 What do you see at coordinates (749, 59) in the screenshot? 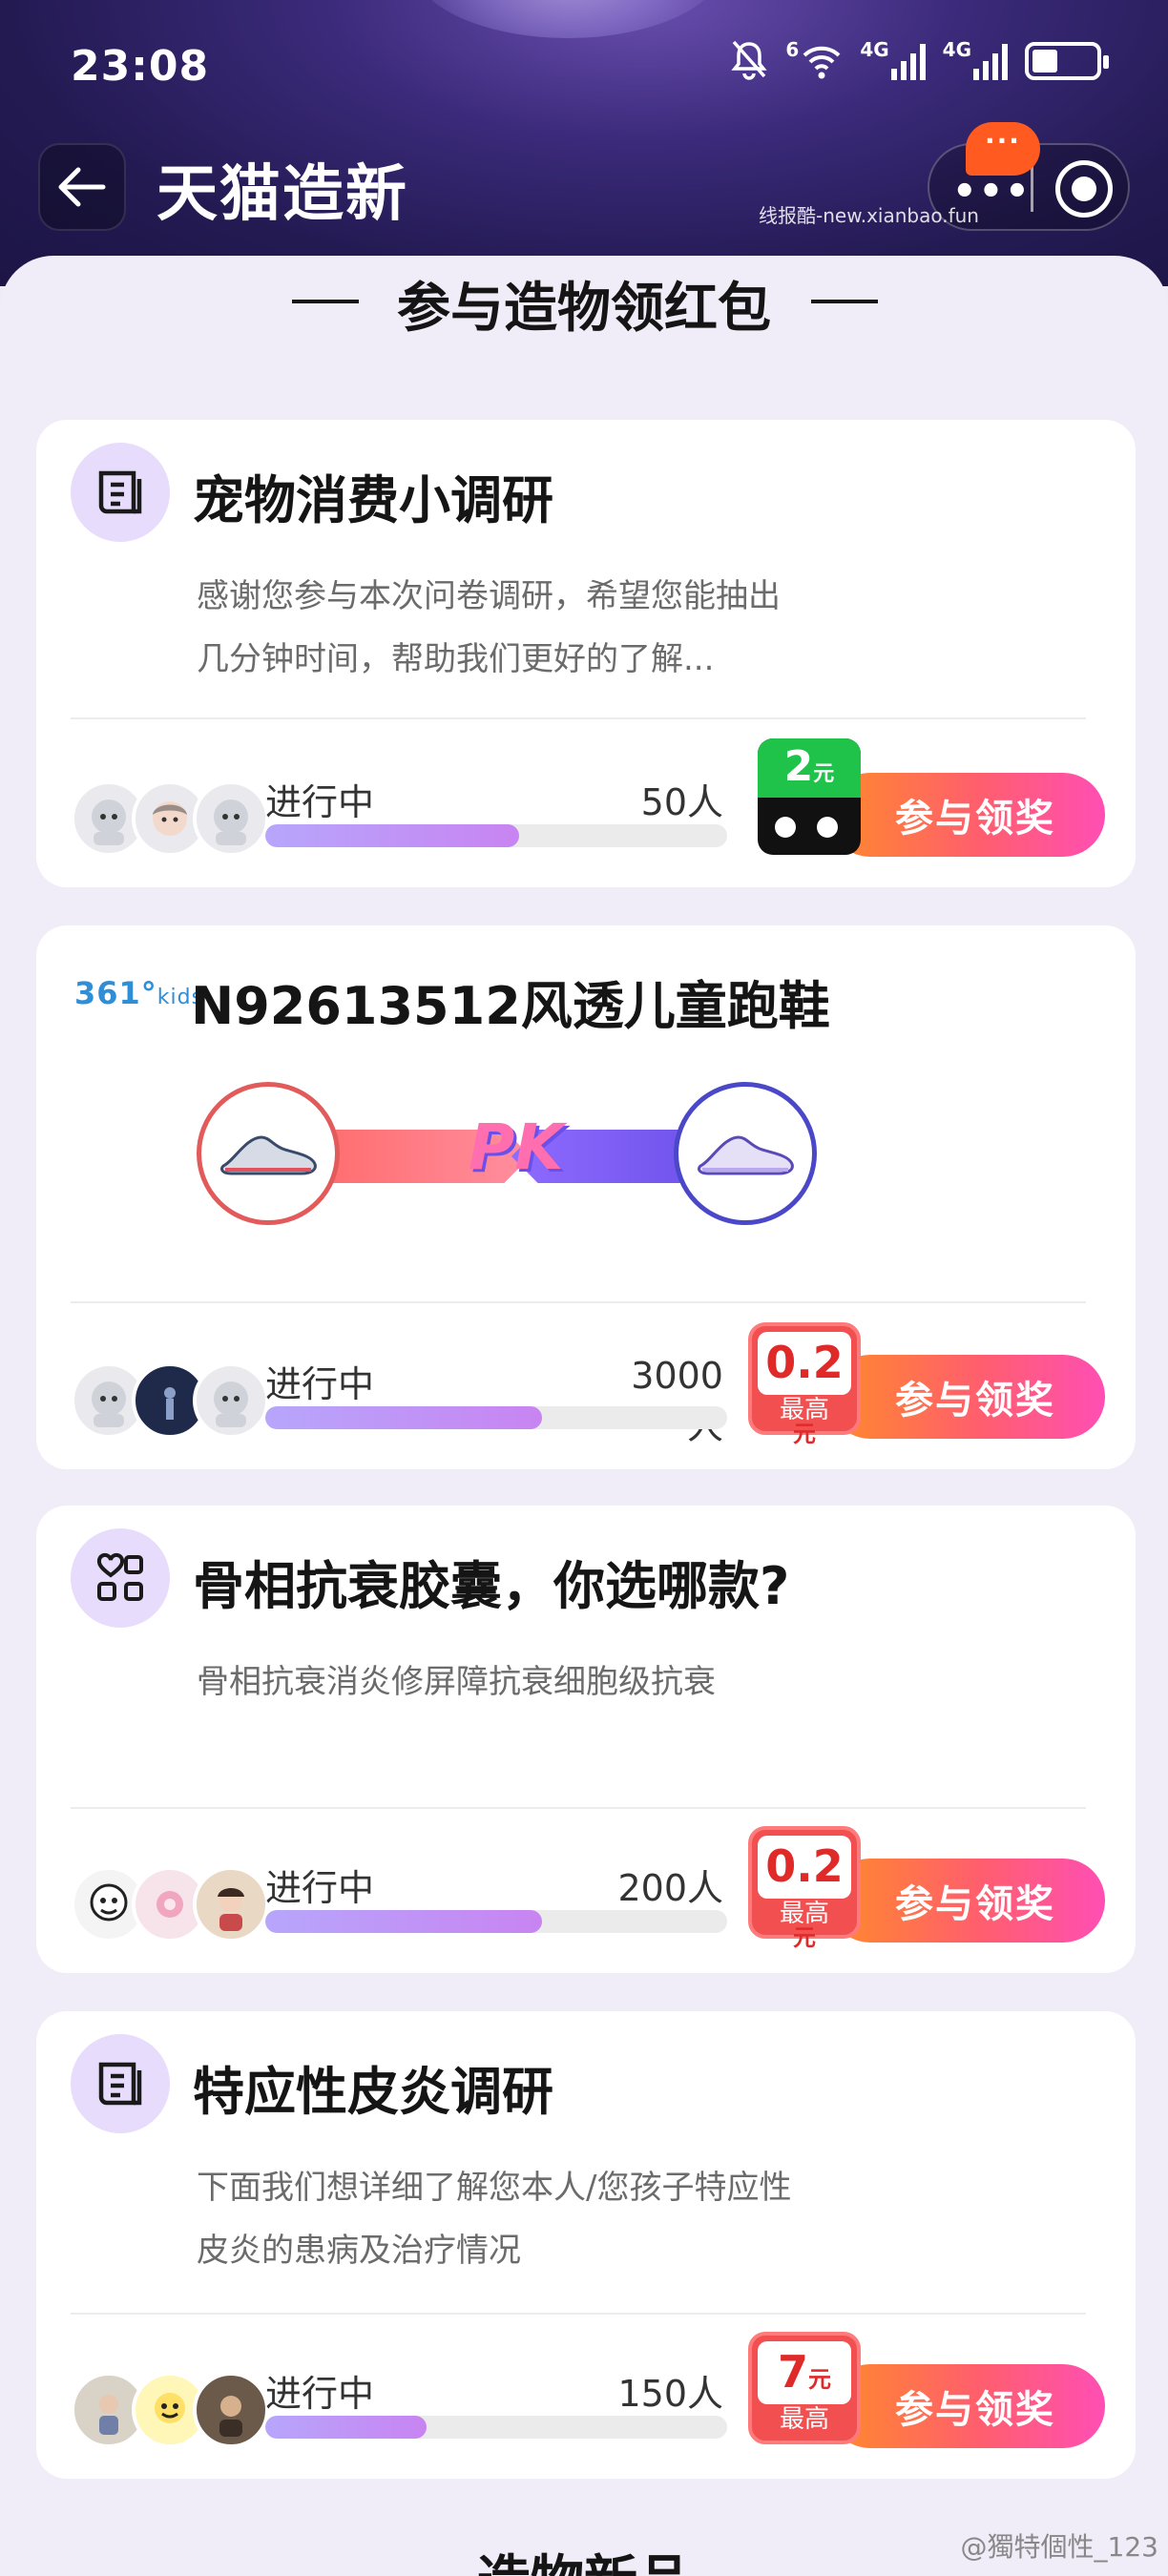
I see `mute-icon` at bounding box center [749, 59].